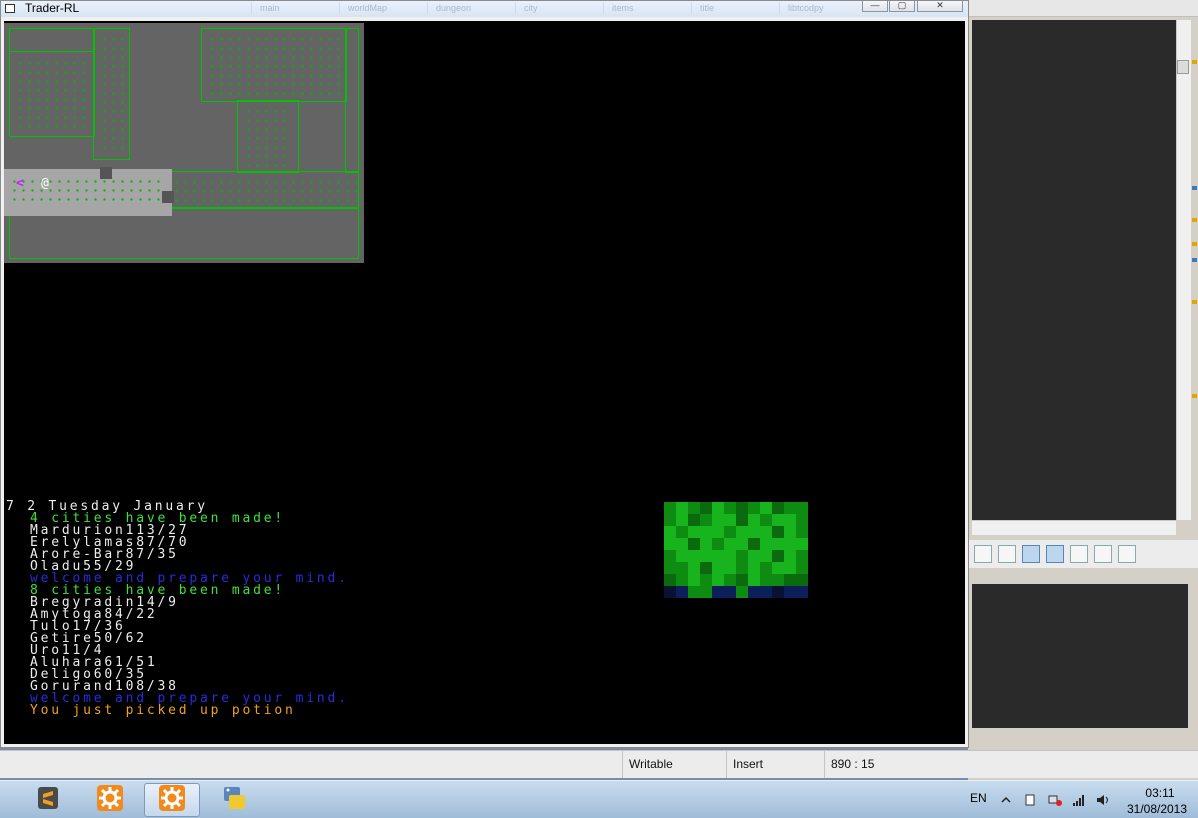 This screenshot has height=818, width=1198. I want to click on volume-icon, so click(1102, 799).